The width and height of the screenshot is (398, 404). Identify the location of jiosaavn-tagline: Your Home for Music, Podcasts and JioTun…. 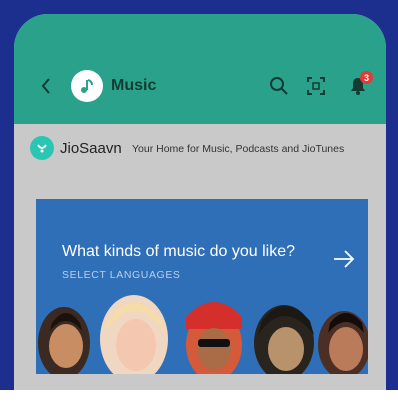
(238, 149).